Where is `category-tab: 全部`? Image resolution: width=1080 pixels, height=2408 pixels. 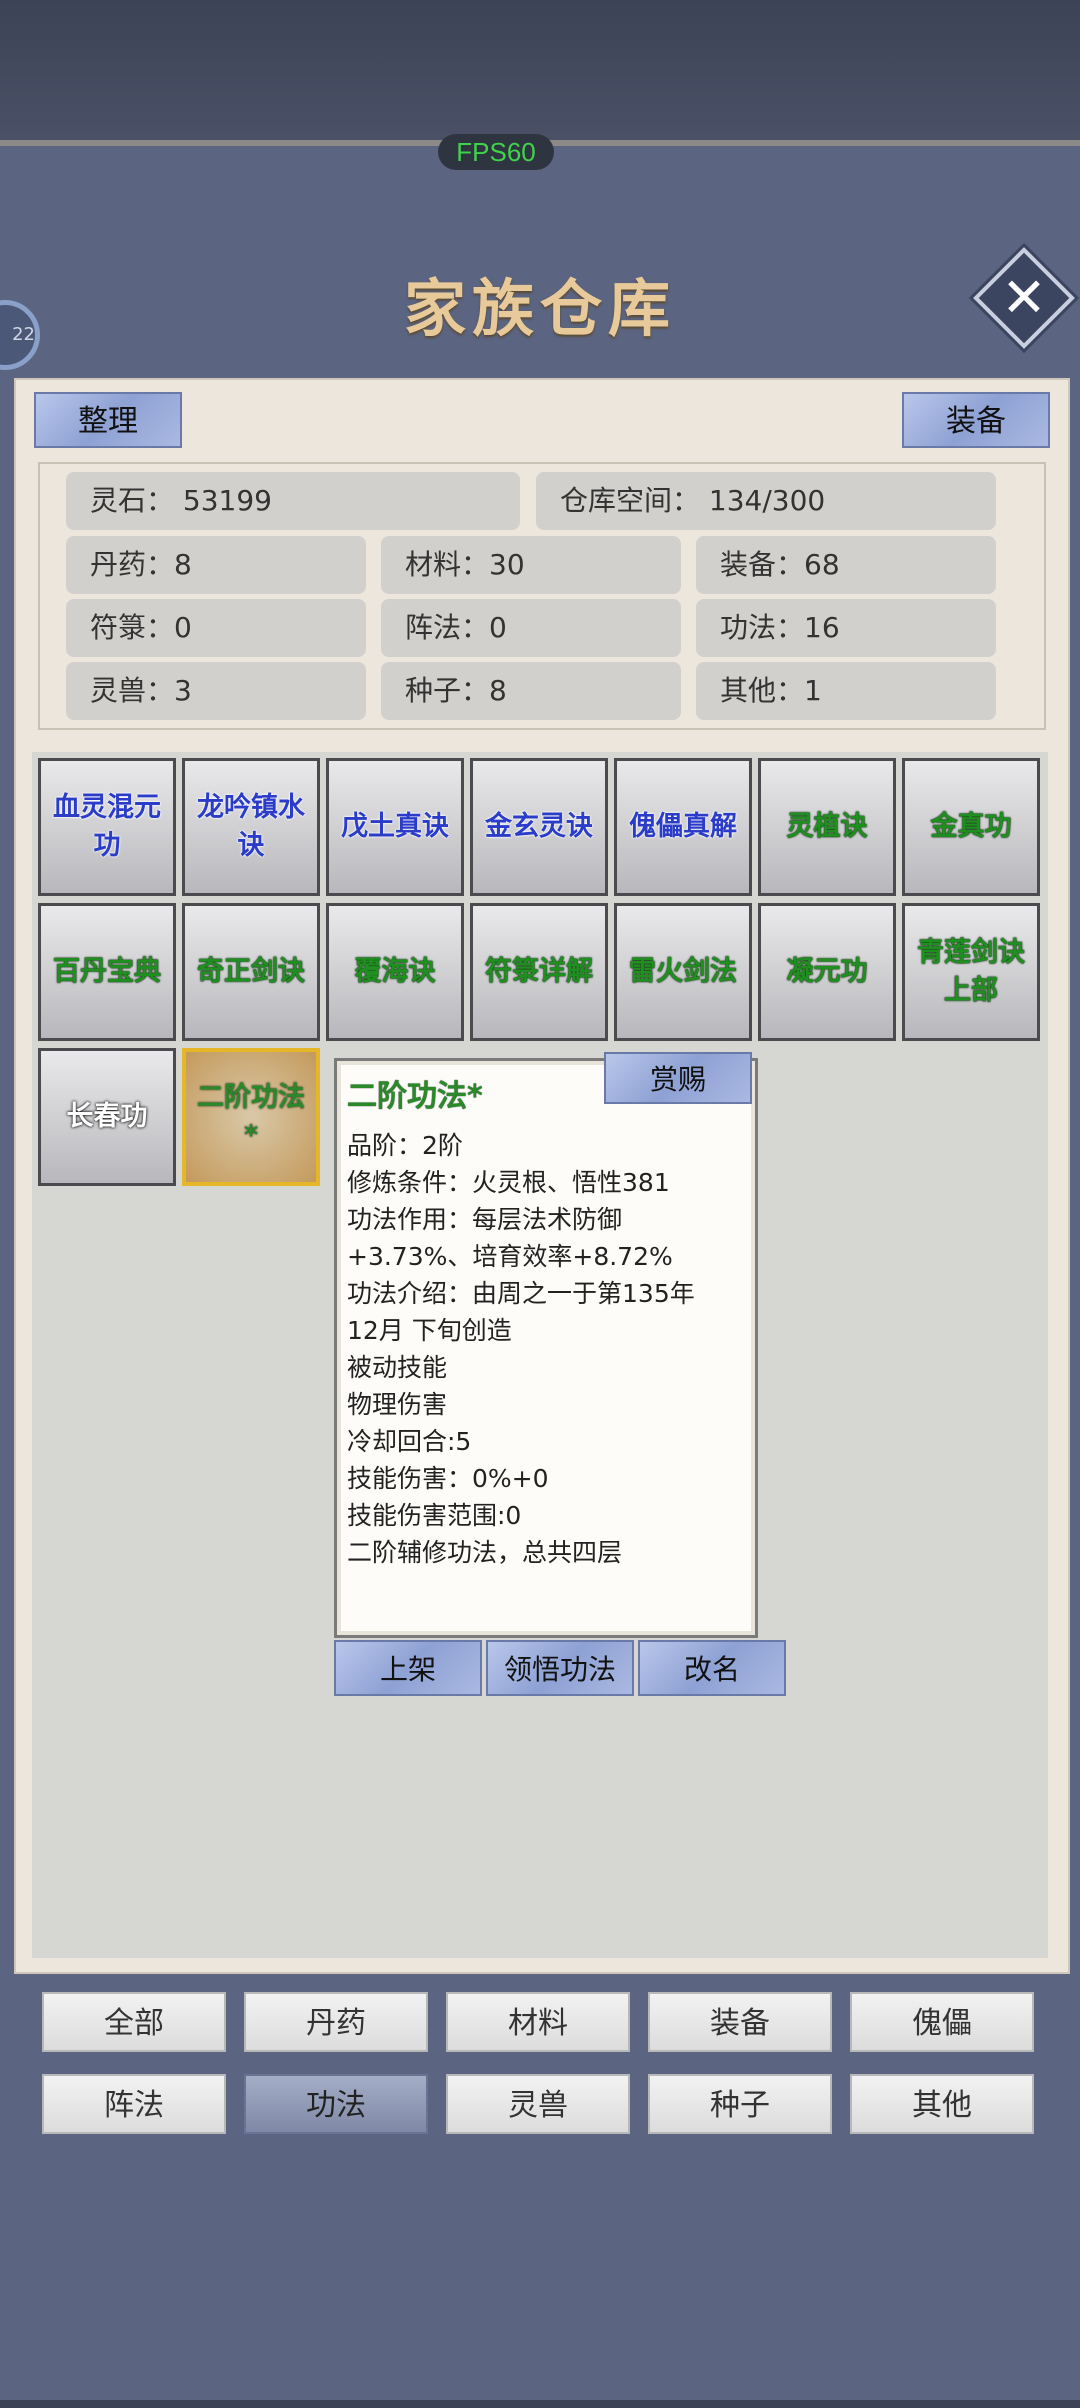 category-tab: 全部 is located at coordinates (134, 2022).